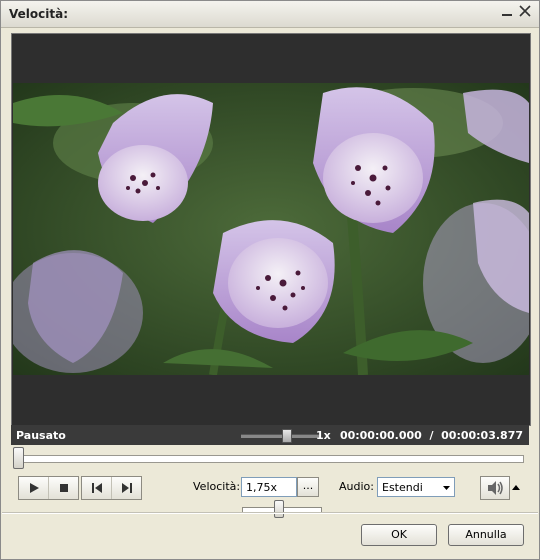  I want to click on frame-controls, so click(111, 488).